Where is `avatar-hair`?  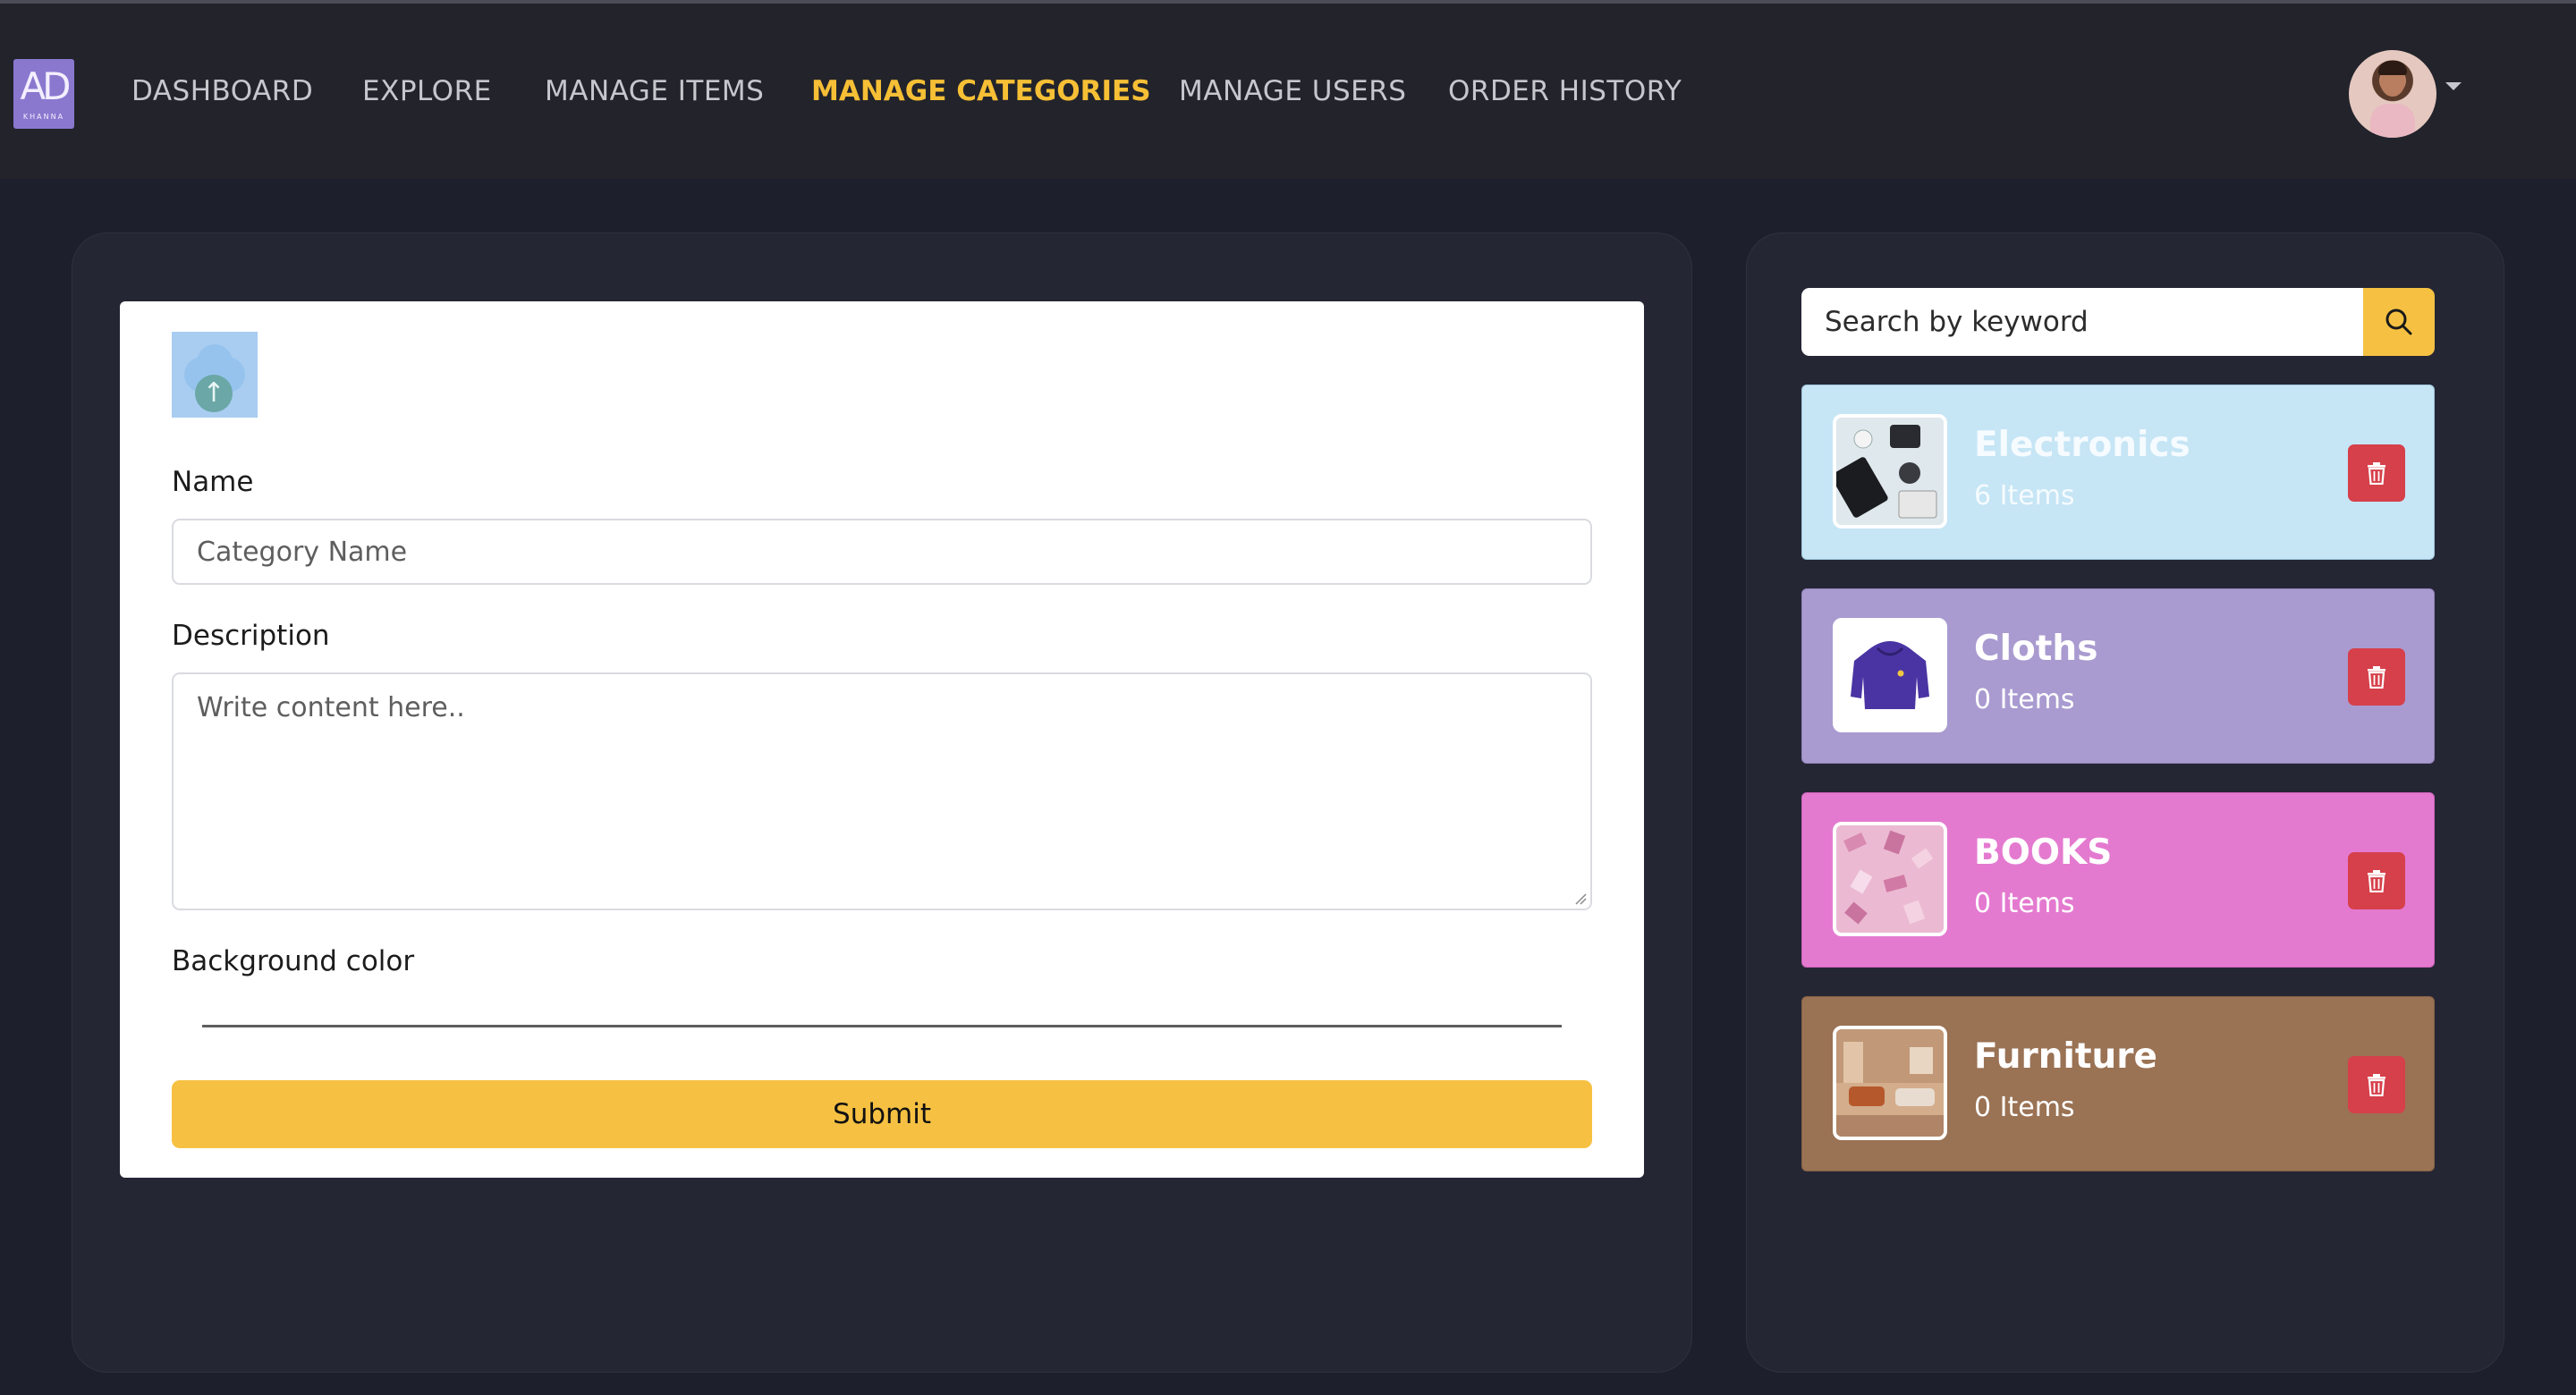
avatar-hair is located at coordinates (2392, 68).